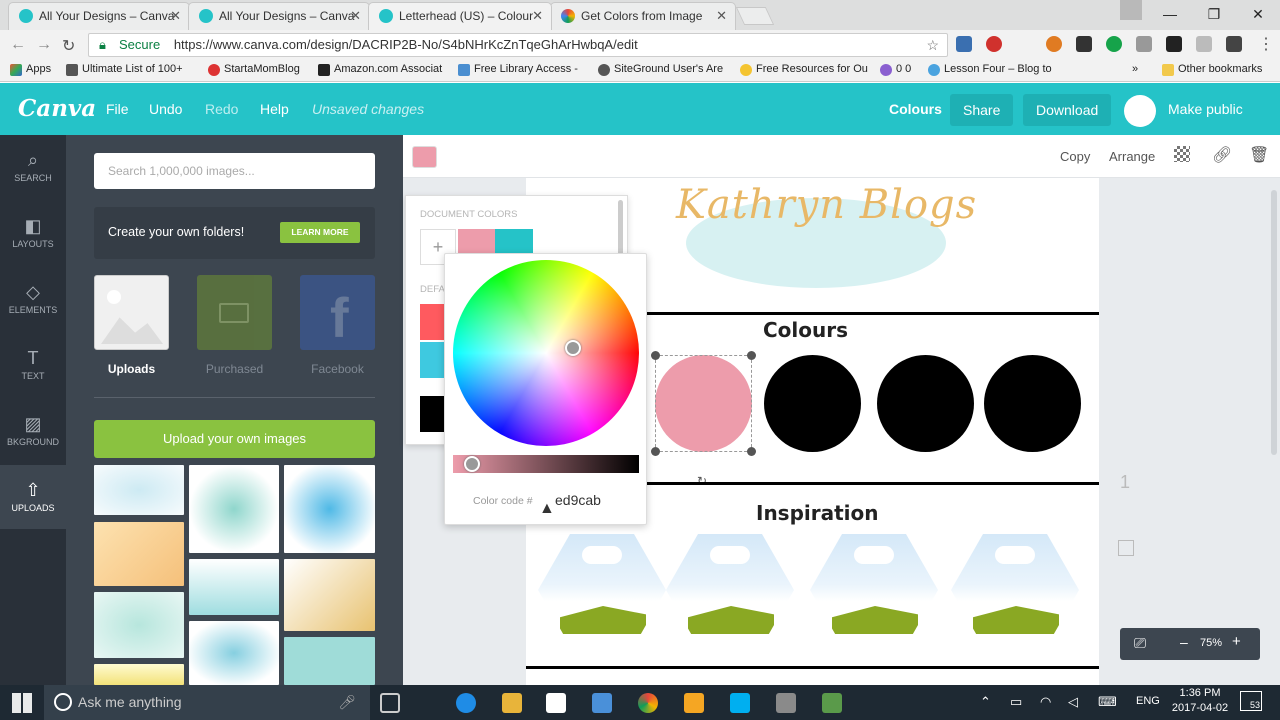 Image resolution: width=1280 pixels, height=720 pixels. I want to click on menu-icon: ⋮, so click(1266, 44).